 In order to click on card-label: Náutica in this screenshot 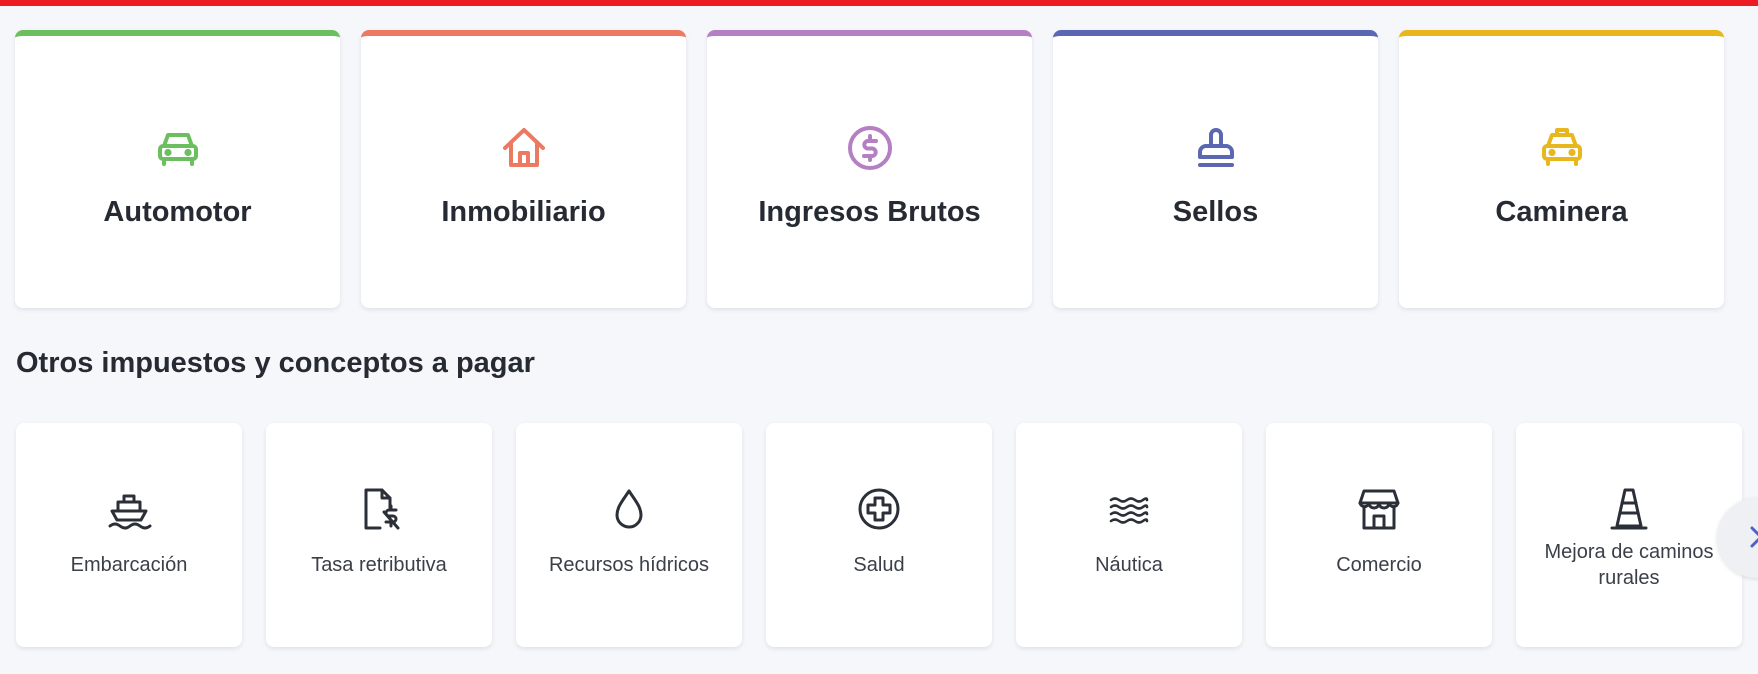, I will do `click(1129, 565)`.